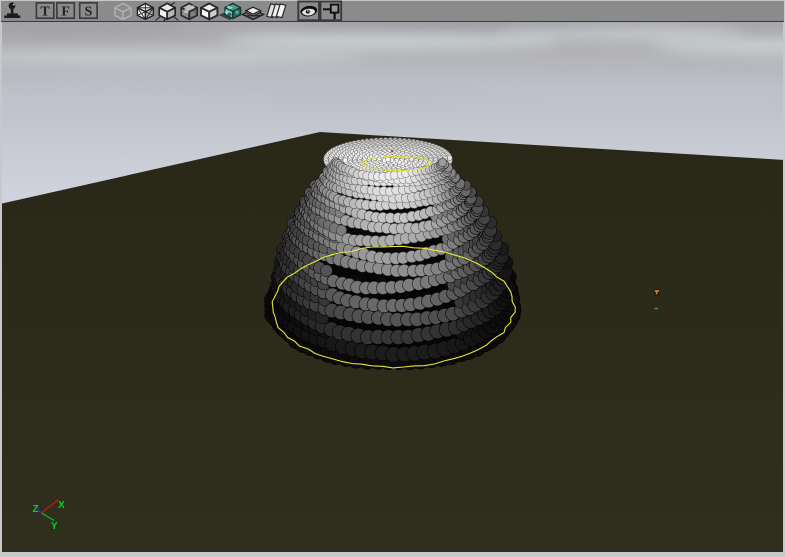  What do you see at coordinates (65, 11) in the screenshot?
I see `svg-text: F` at bounding box center [65, 11].